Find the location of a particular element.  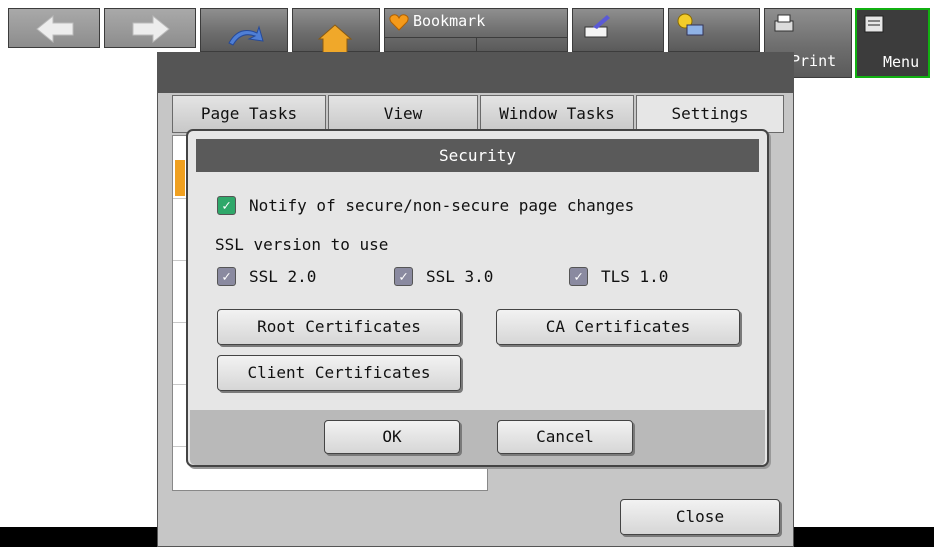

ca-certificates-button: CA Certificates is located at coordinates (618, 327).